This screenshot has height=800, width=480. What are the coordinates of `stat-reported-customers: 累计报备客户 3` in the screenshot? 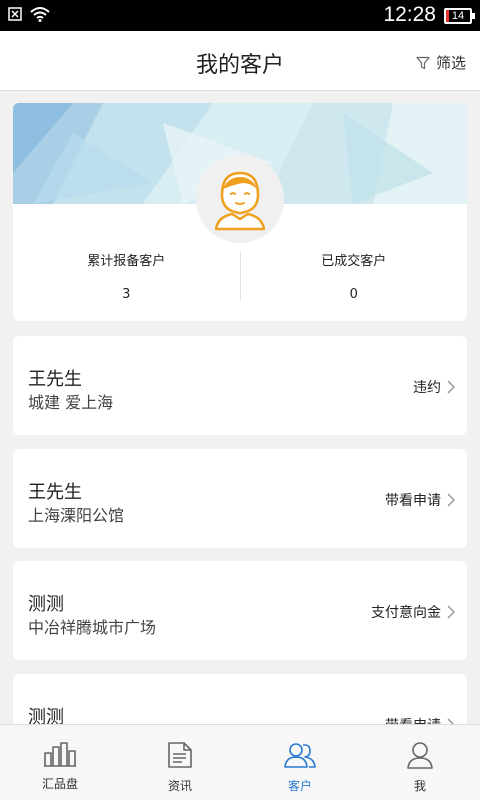 It's located at (126, 278).